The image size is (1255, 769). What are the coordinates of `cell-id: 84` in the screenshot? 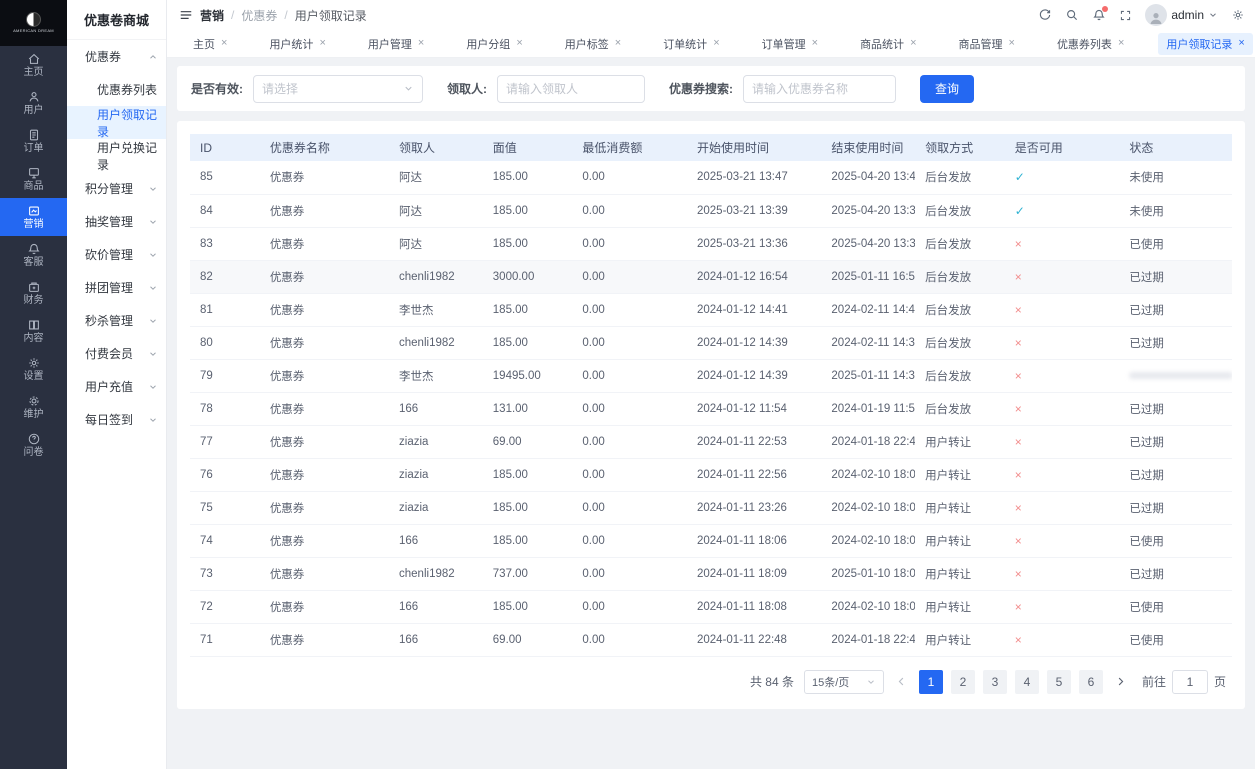 It's located at (225, 211).